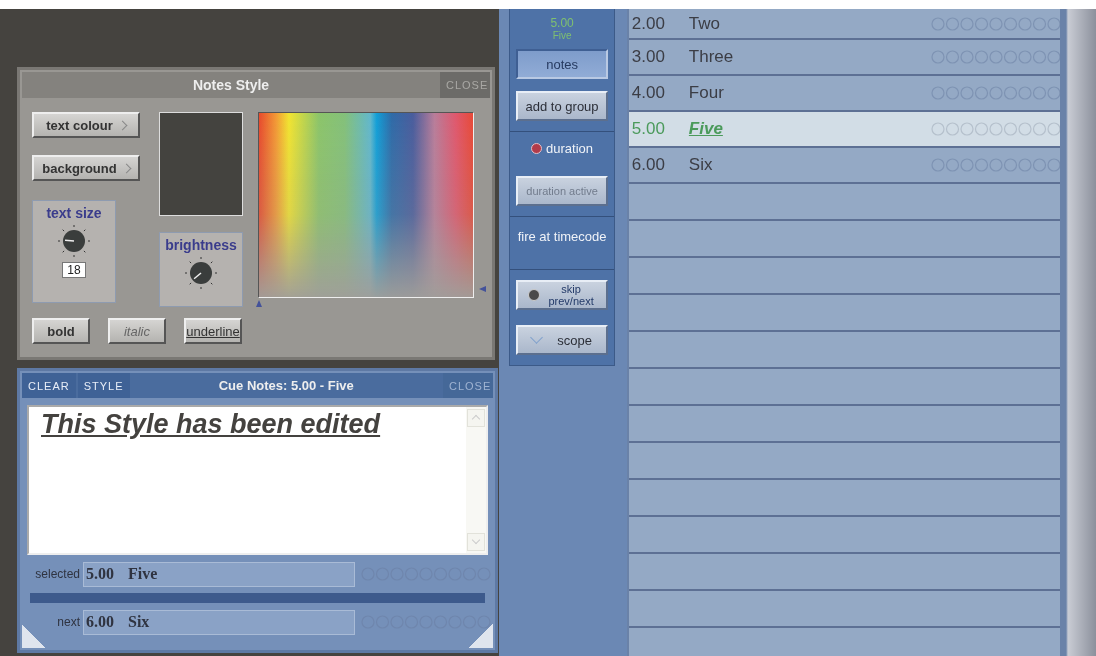 This screenshot has height=656, width=1096. Describe the element at coordinates (648, 93) in the screenshot. I see `cue-number: 4.00` at that location.